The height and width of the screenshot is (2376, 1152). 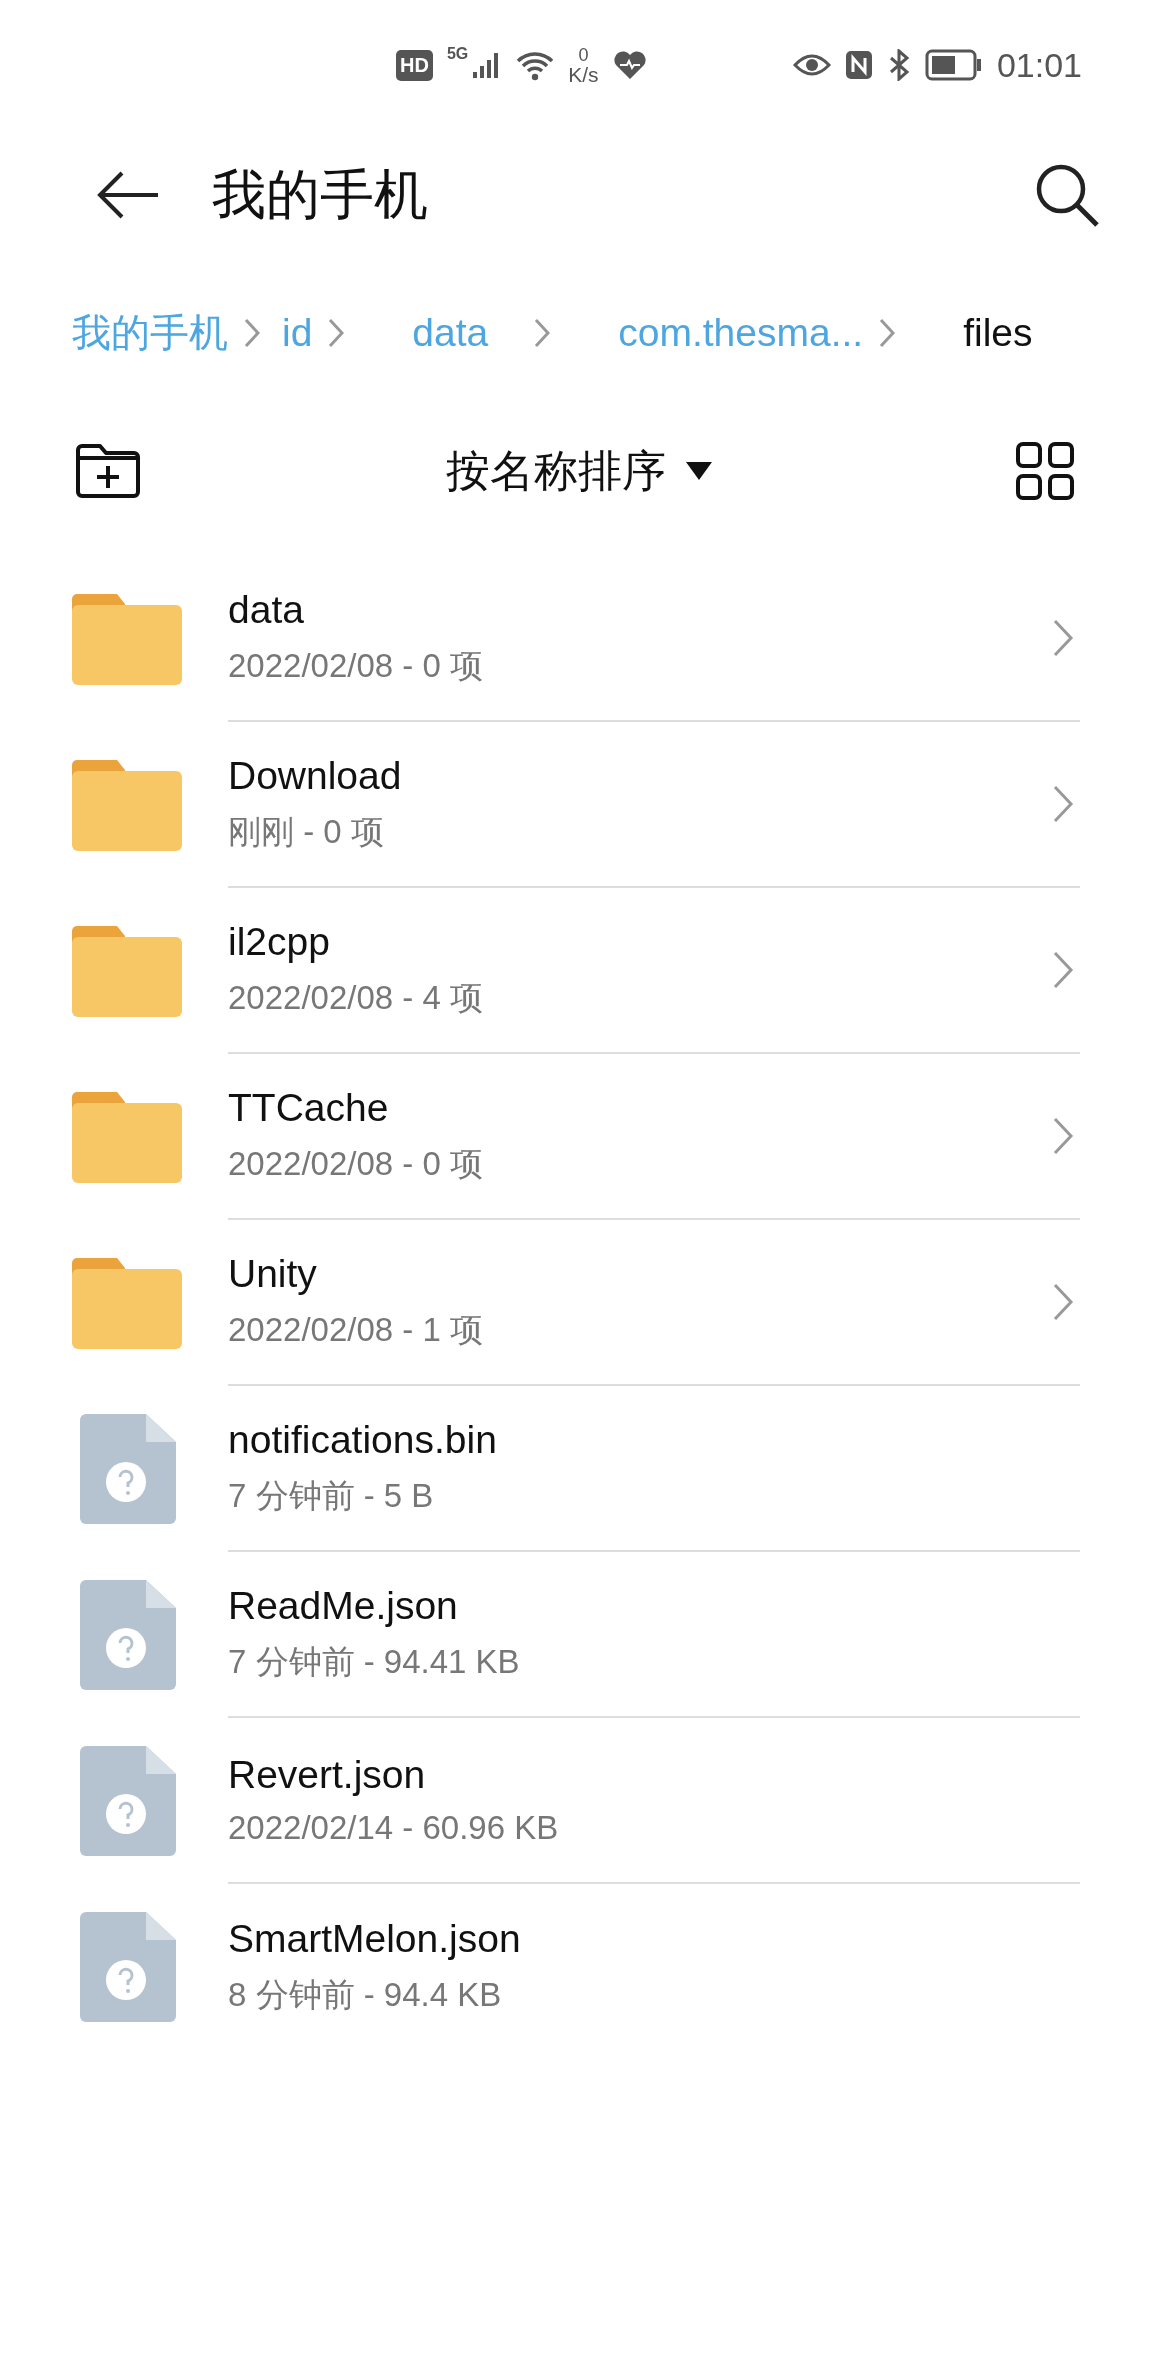 What do you see at coordinates (640, 609) in the screenshot?
I see `item-name: data` at bounding box center [640, 609].